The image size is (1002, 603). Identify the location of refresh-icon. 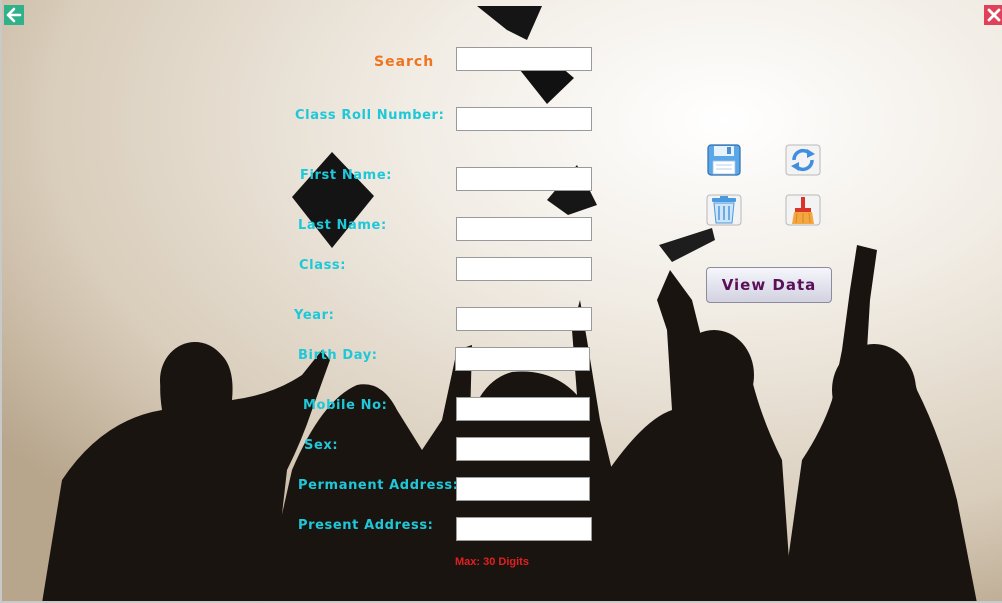
(803, 160).